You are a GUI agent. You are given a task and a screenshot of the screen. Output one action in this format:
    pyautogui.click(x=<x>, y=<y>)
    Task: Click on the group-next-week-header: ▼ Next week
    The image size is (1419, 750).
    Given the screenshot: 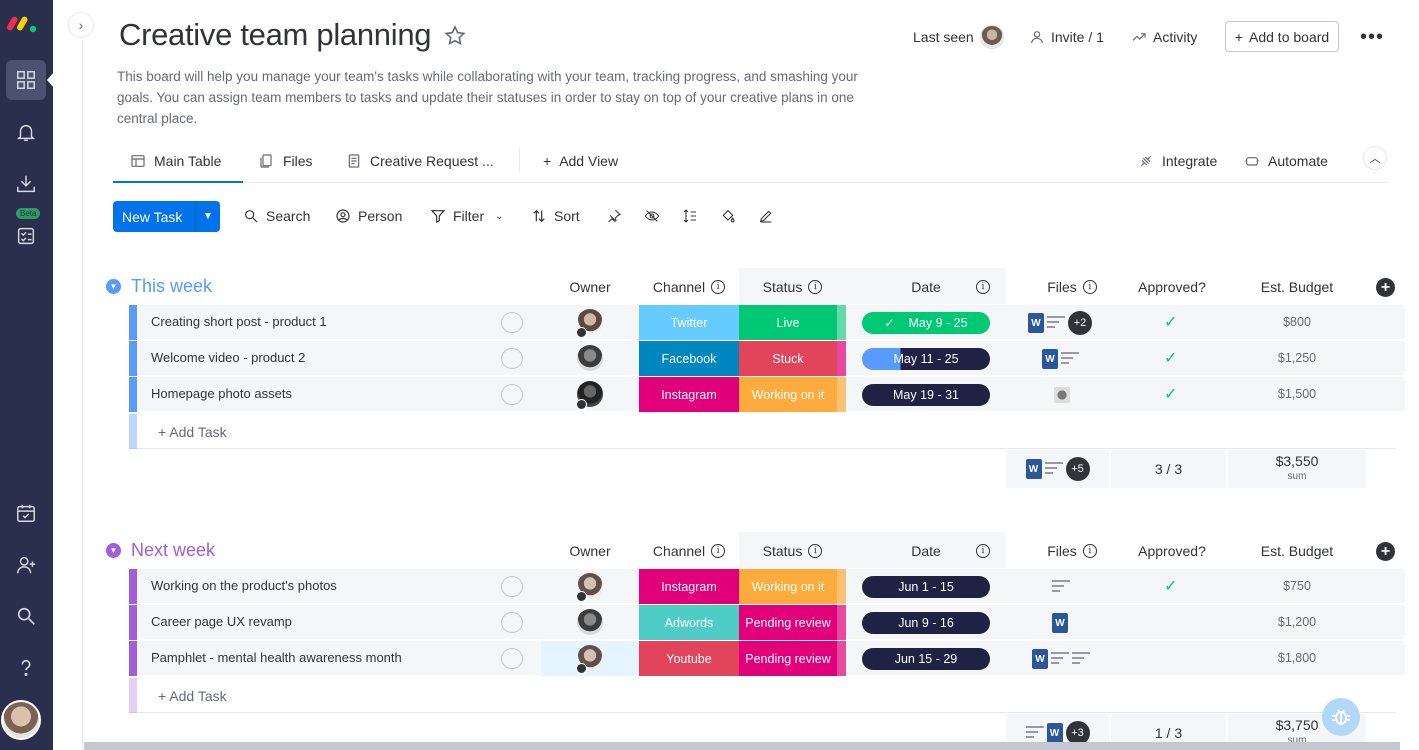 What is the action you would take?
    pyautogui.click(x=160, y=550)
    